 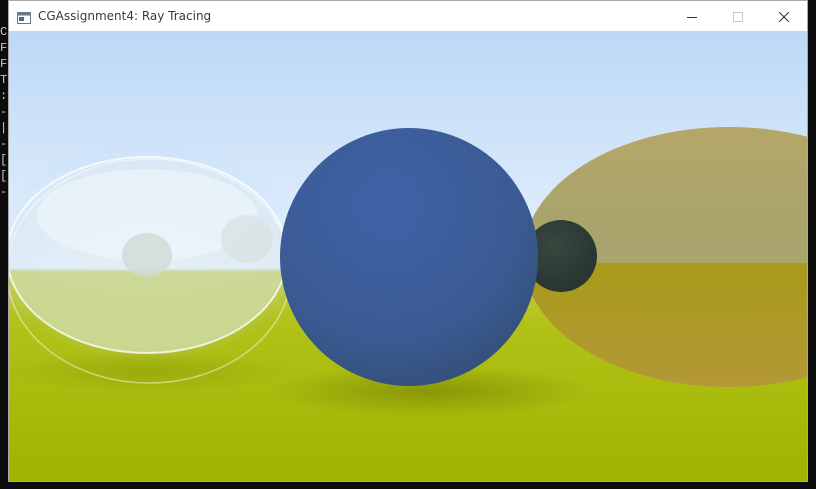 I want to click on close-button, so click(x=784, y=16).